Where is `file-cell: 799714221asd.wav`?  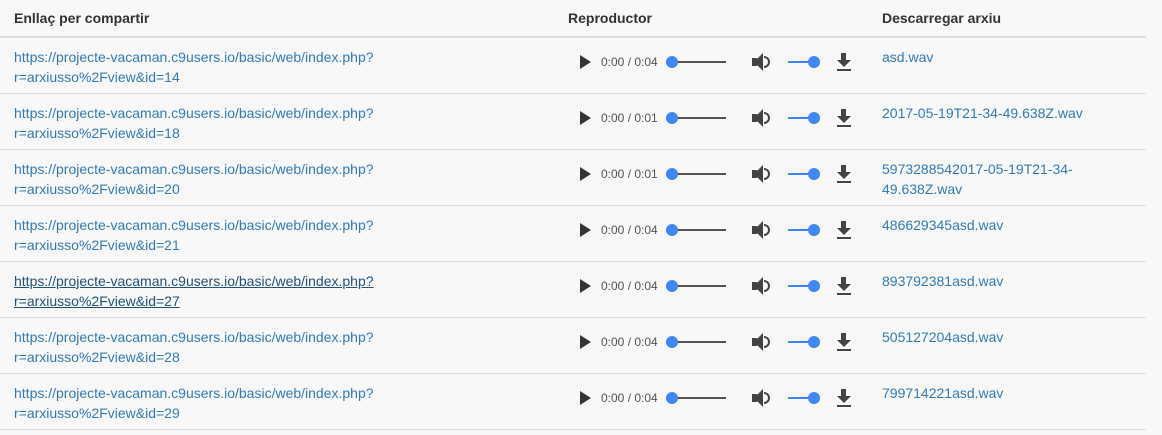 file-cell: 799714221asd.wav is located at coordinates (1007, 401).